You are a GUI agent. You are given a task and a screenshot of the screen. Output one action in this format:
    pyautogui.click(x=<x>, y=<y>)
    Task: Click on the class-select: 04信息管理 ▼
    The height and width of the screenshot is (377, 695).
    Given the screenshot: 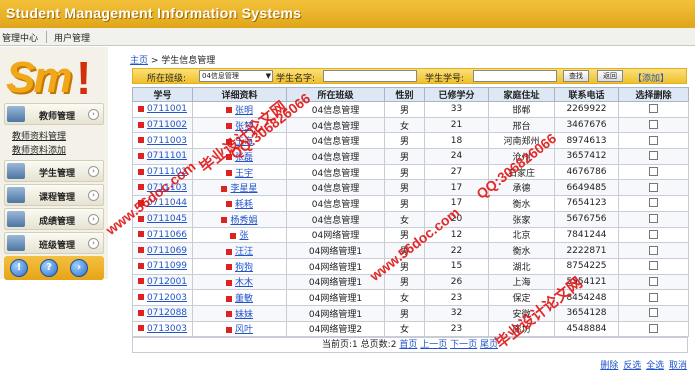 What is the action you would take?
    pyautogui.click(x=236, y=76)
    